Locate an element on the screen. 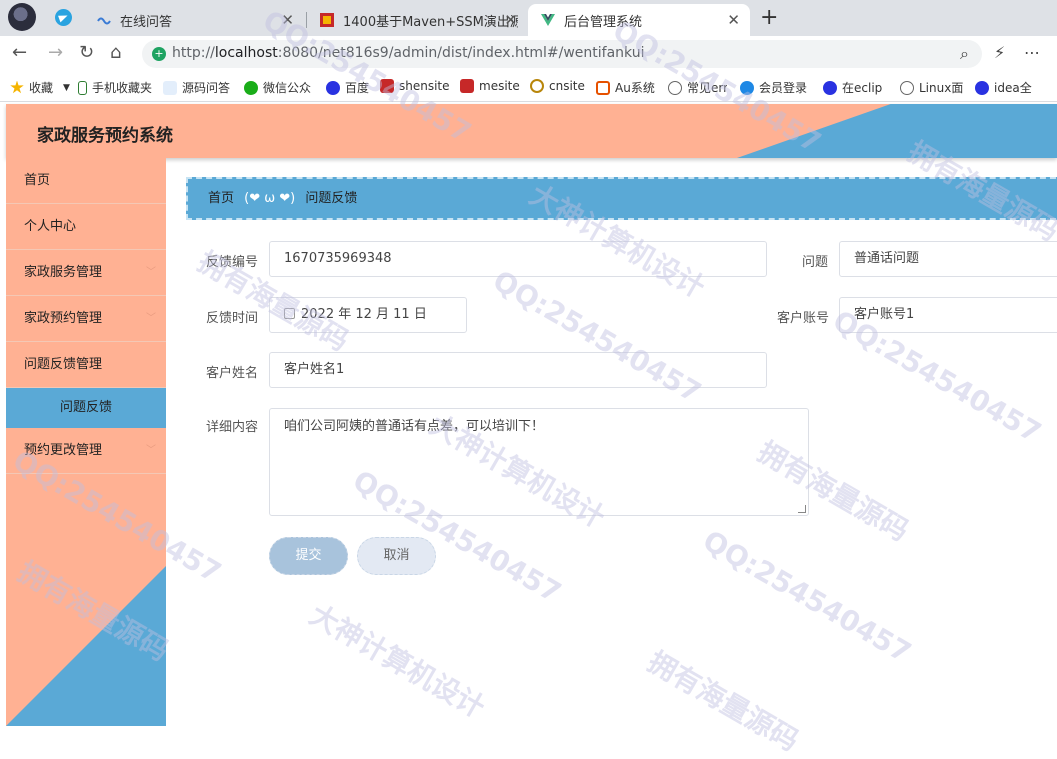 The width and height of the screenshot is (1057, 759). sidebar-item-service-mgmt: 家政服务管理 ﹀ is located at coordinates (86, 273).